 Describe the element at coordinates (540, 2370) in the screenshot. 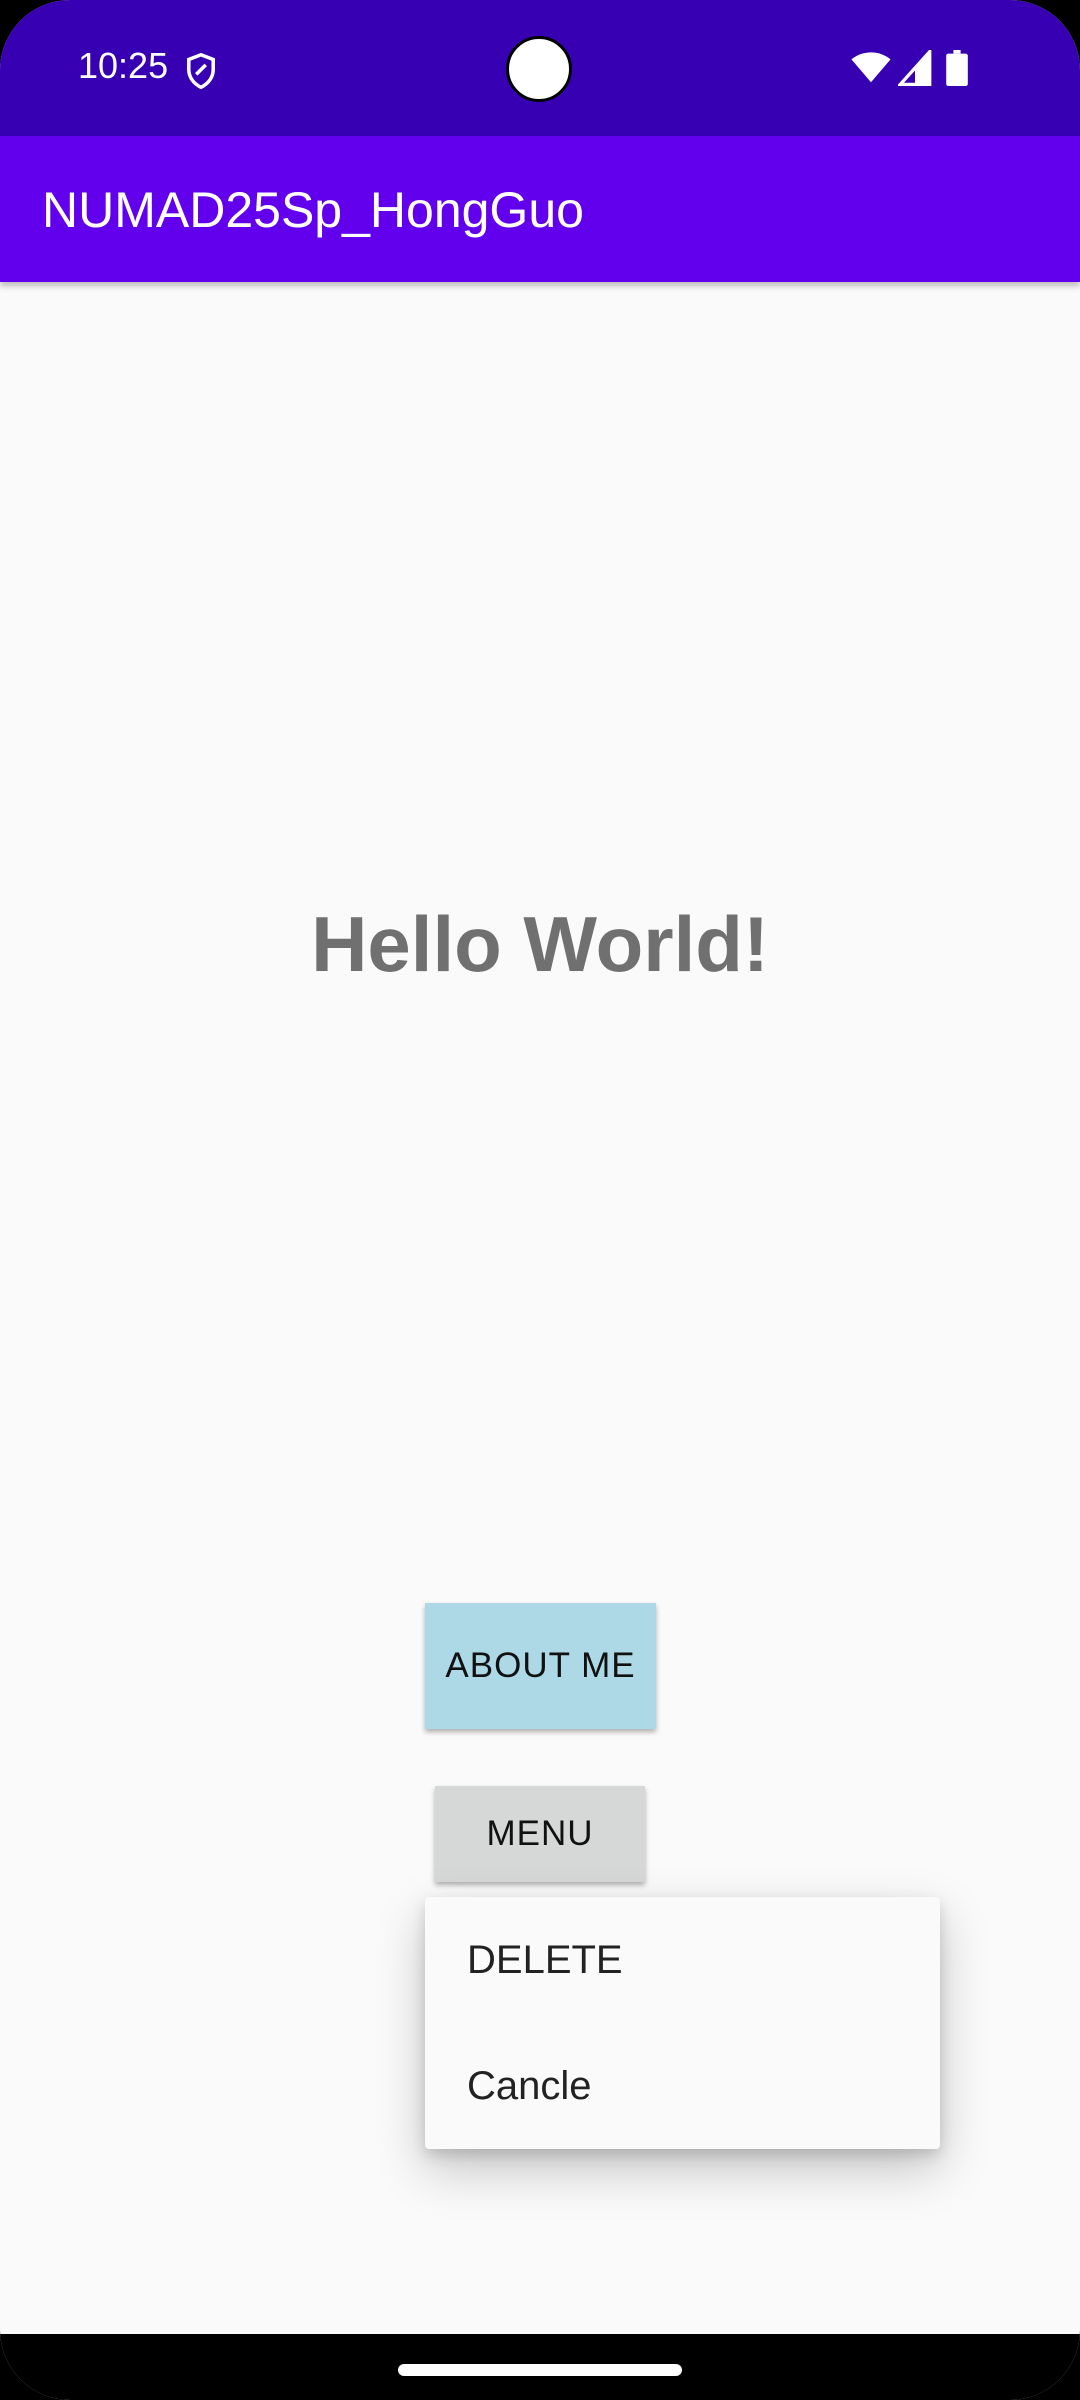

I see `home-gesture-handle` at that location.